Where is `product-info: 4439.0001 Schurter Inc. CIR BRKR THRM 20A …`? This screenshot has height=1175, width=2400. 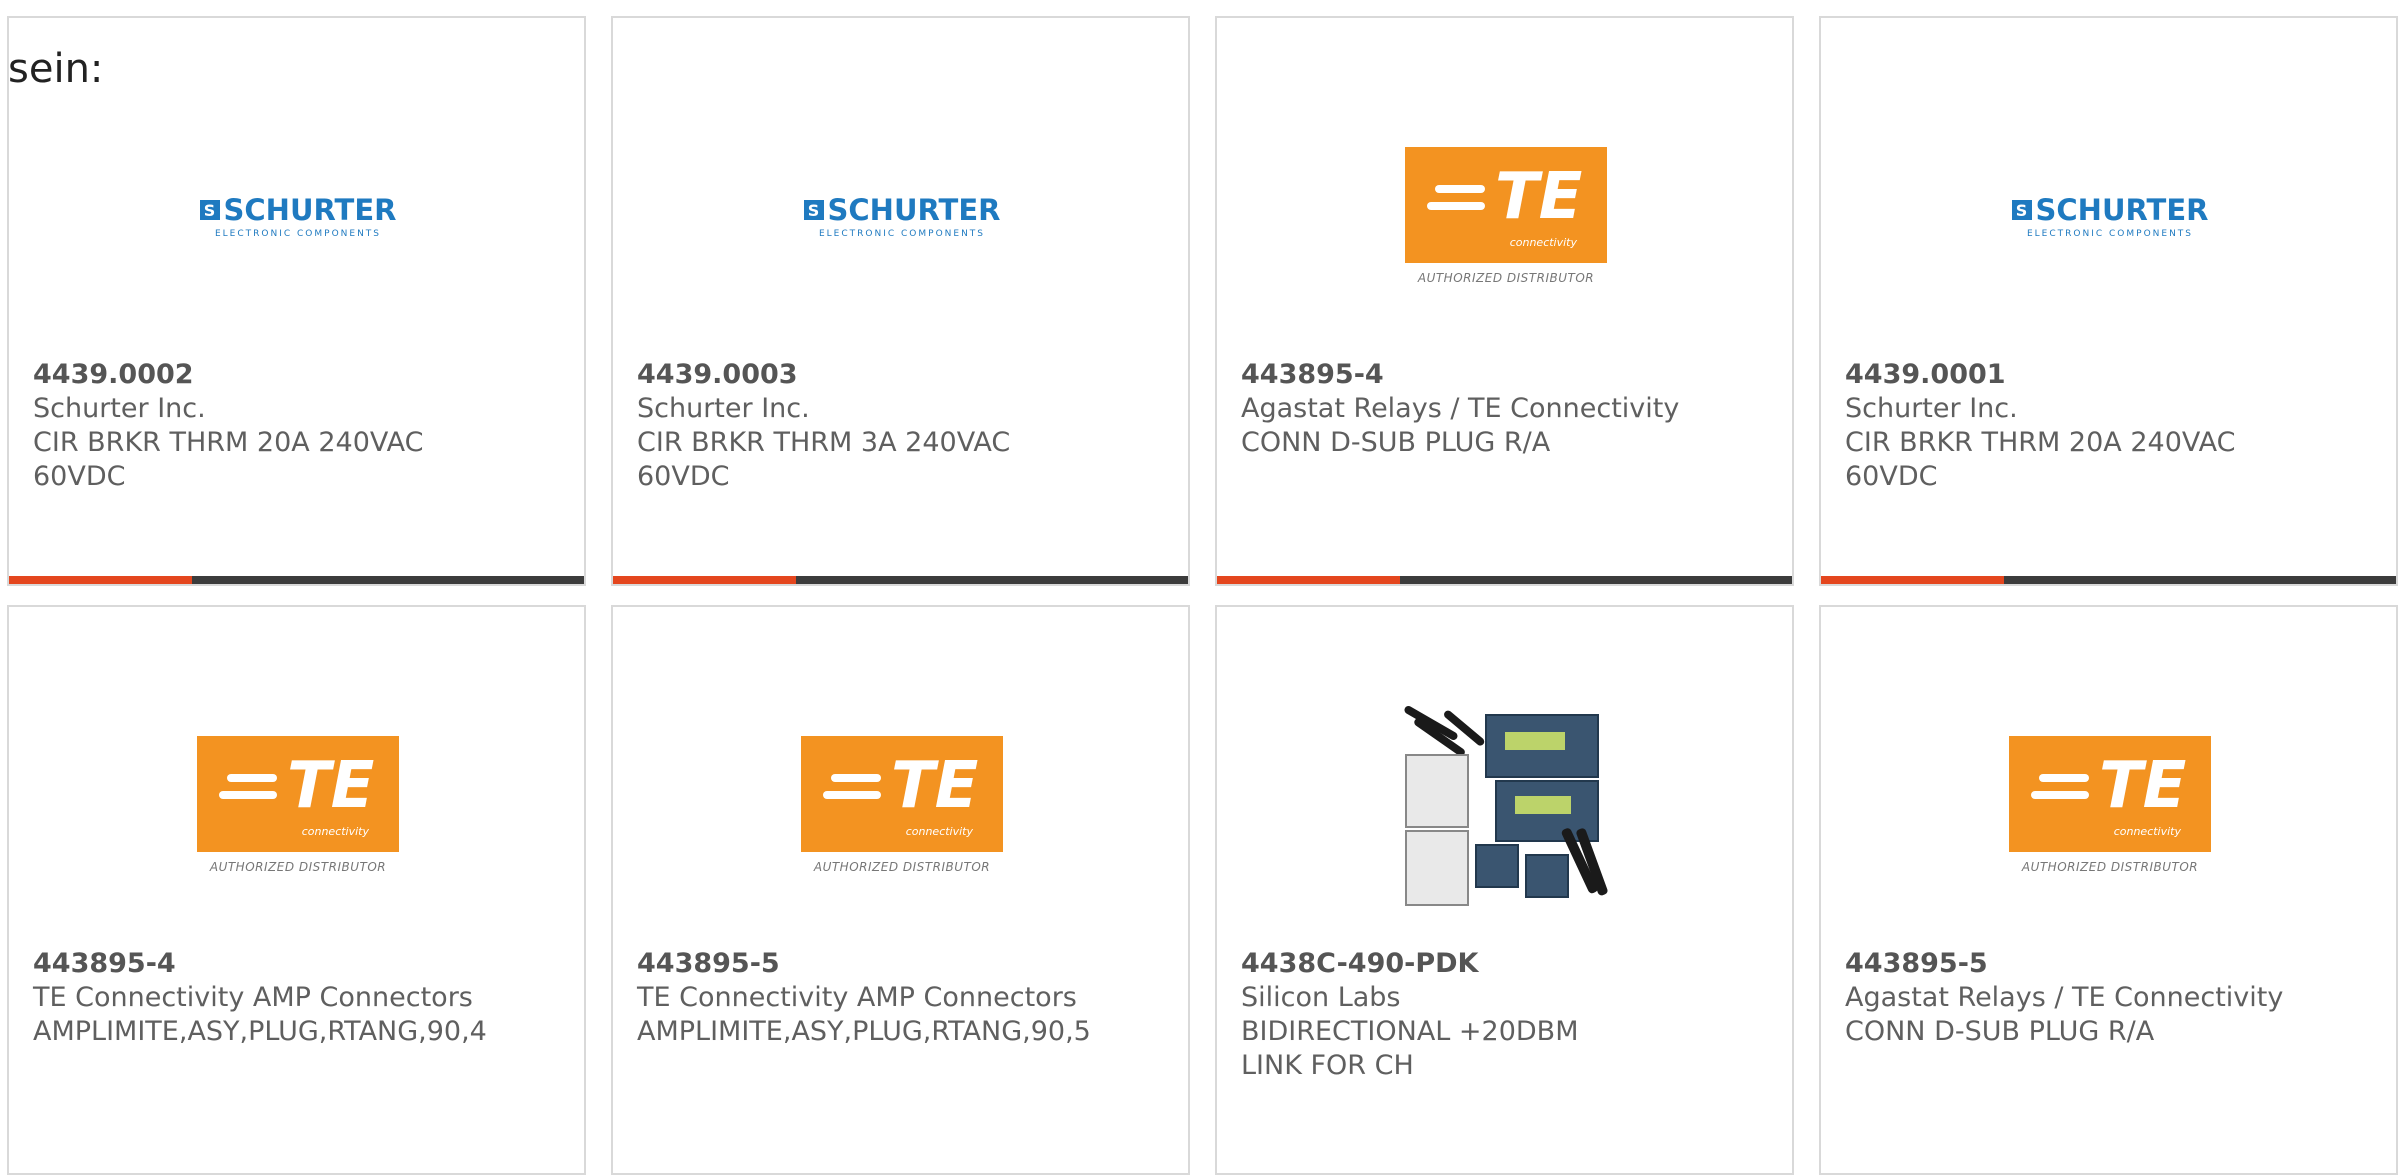 product-info: 4439.0001 Schurter Inc. CIR BRKR THRM 20A … is located at coordinates (2108, 426).